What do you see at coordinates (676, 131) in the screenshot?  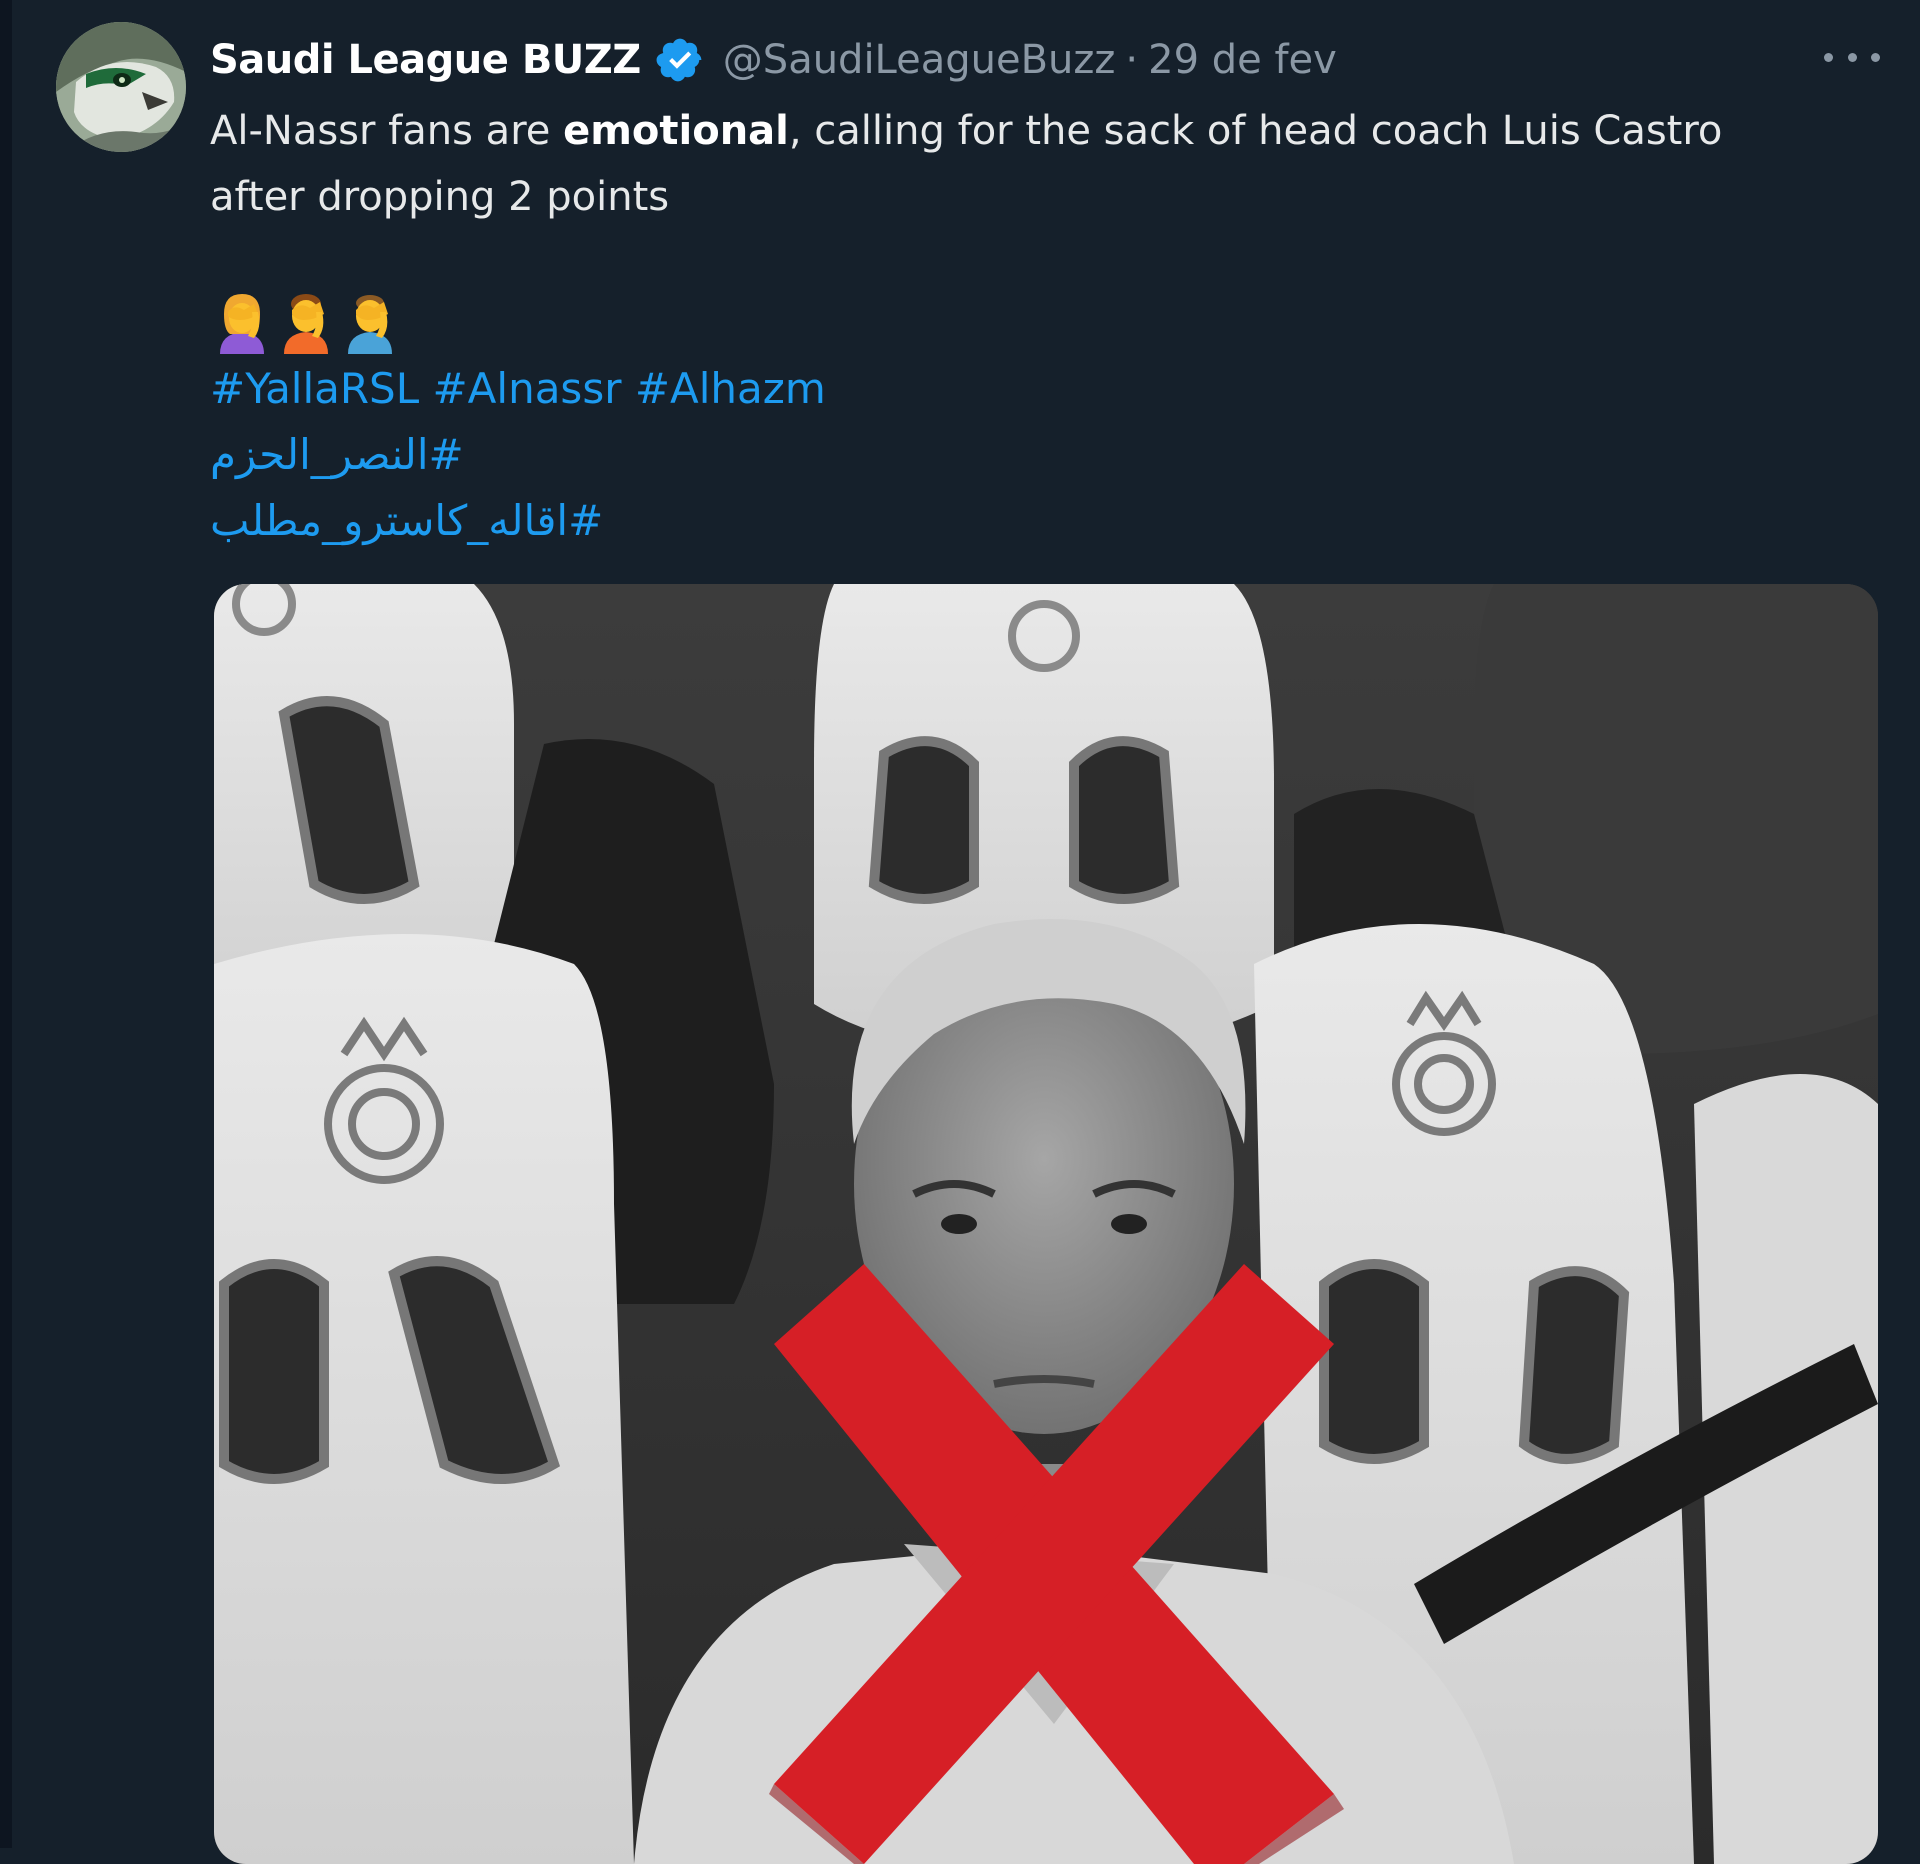 I see `text-bold-segment: emotional` at bounding box center [676, 131].